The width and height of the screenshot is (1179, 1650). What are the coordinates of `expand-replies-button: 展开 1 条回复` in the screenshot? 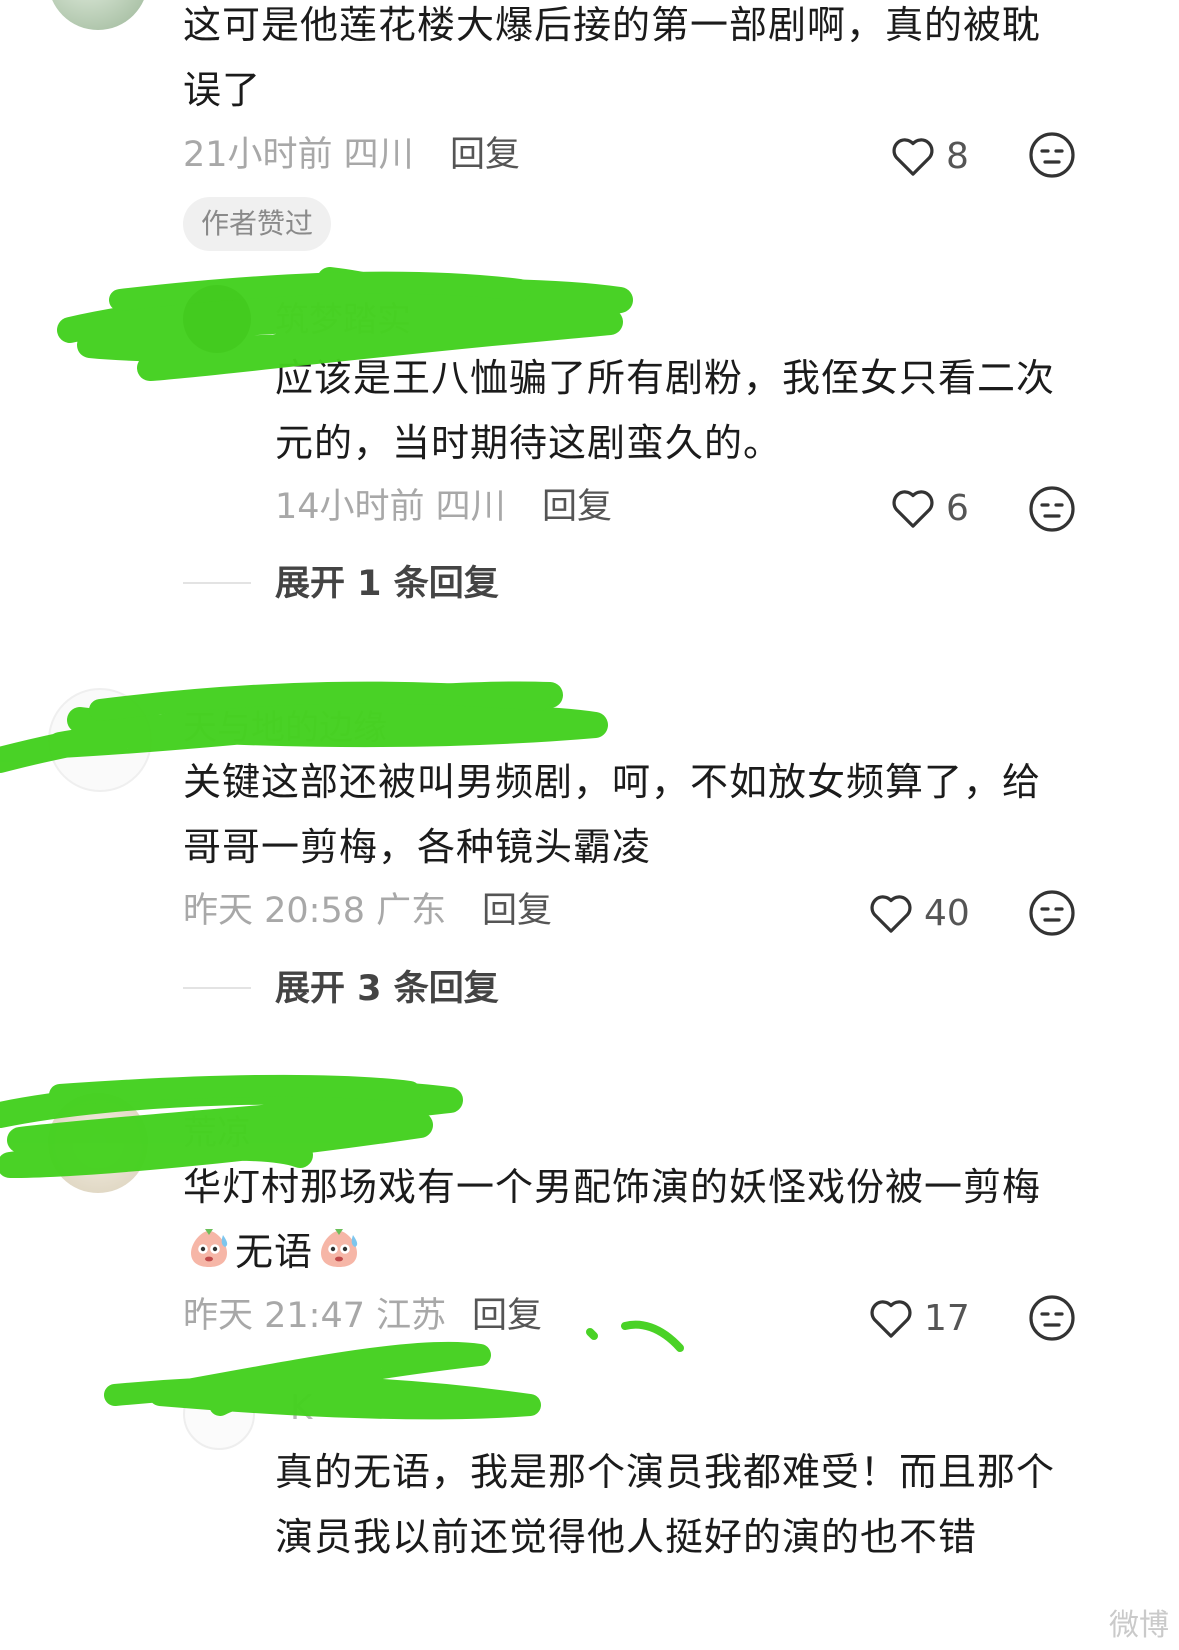 It's located at (387, 584).